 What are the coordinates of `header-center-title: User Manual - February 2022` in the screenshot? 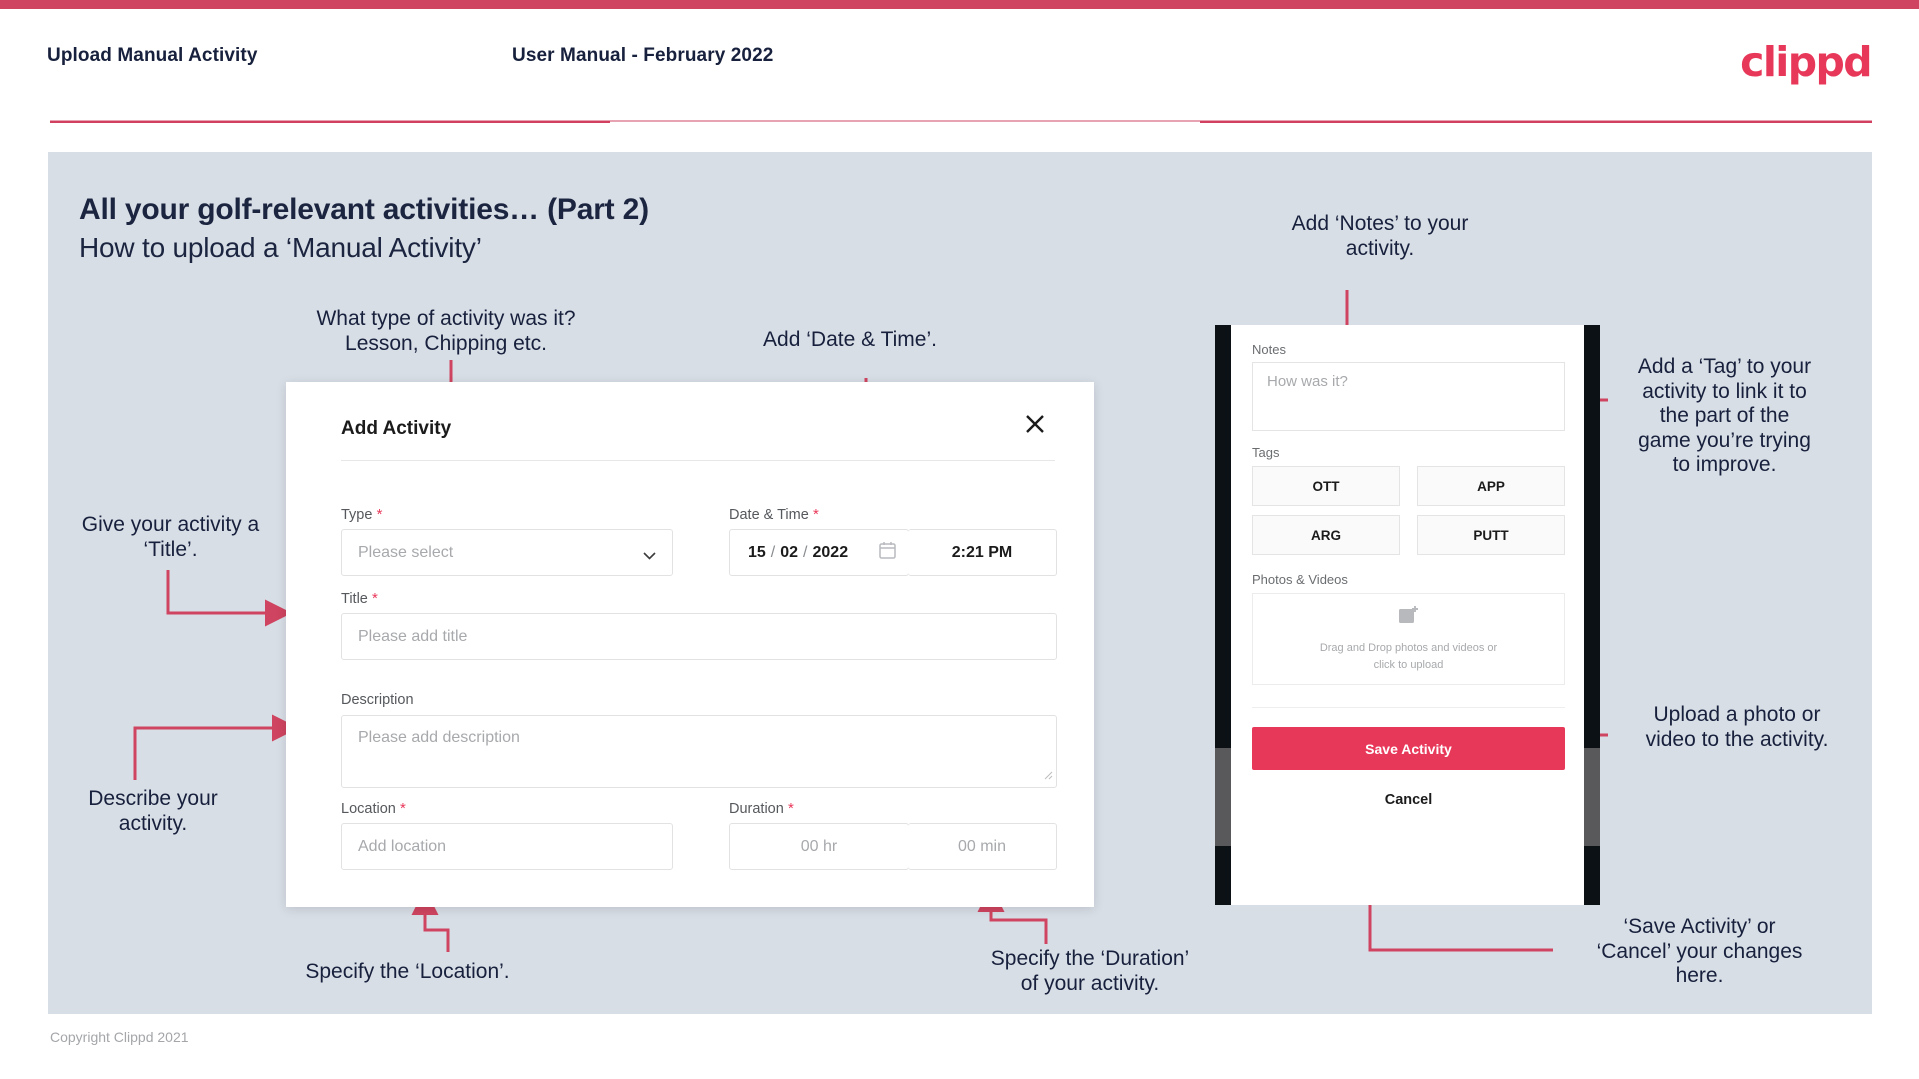 It's located at (643, 55).